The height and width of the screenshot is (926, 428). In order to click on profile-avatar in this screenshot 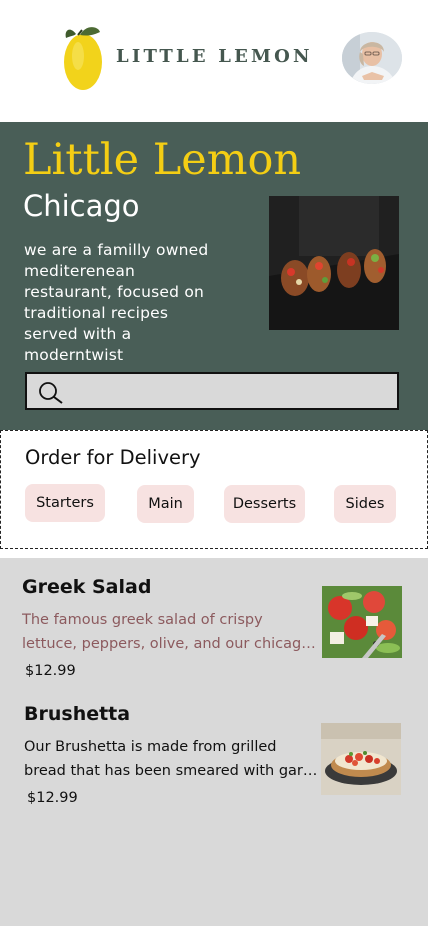, I will do `click(372, 58)`.